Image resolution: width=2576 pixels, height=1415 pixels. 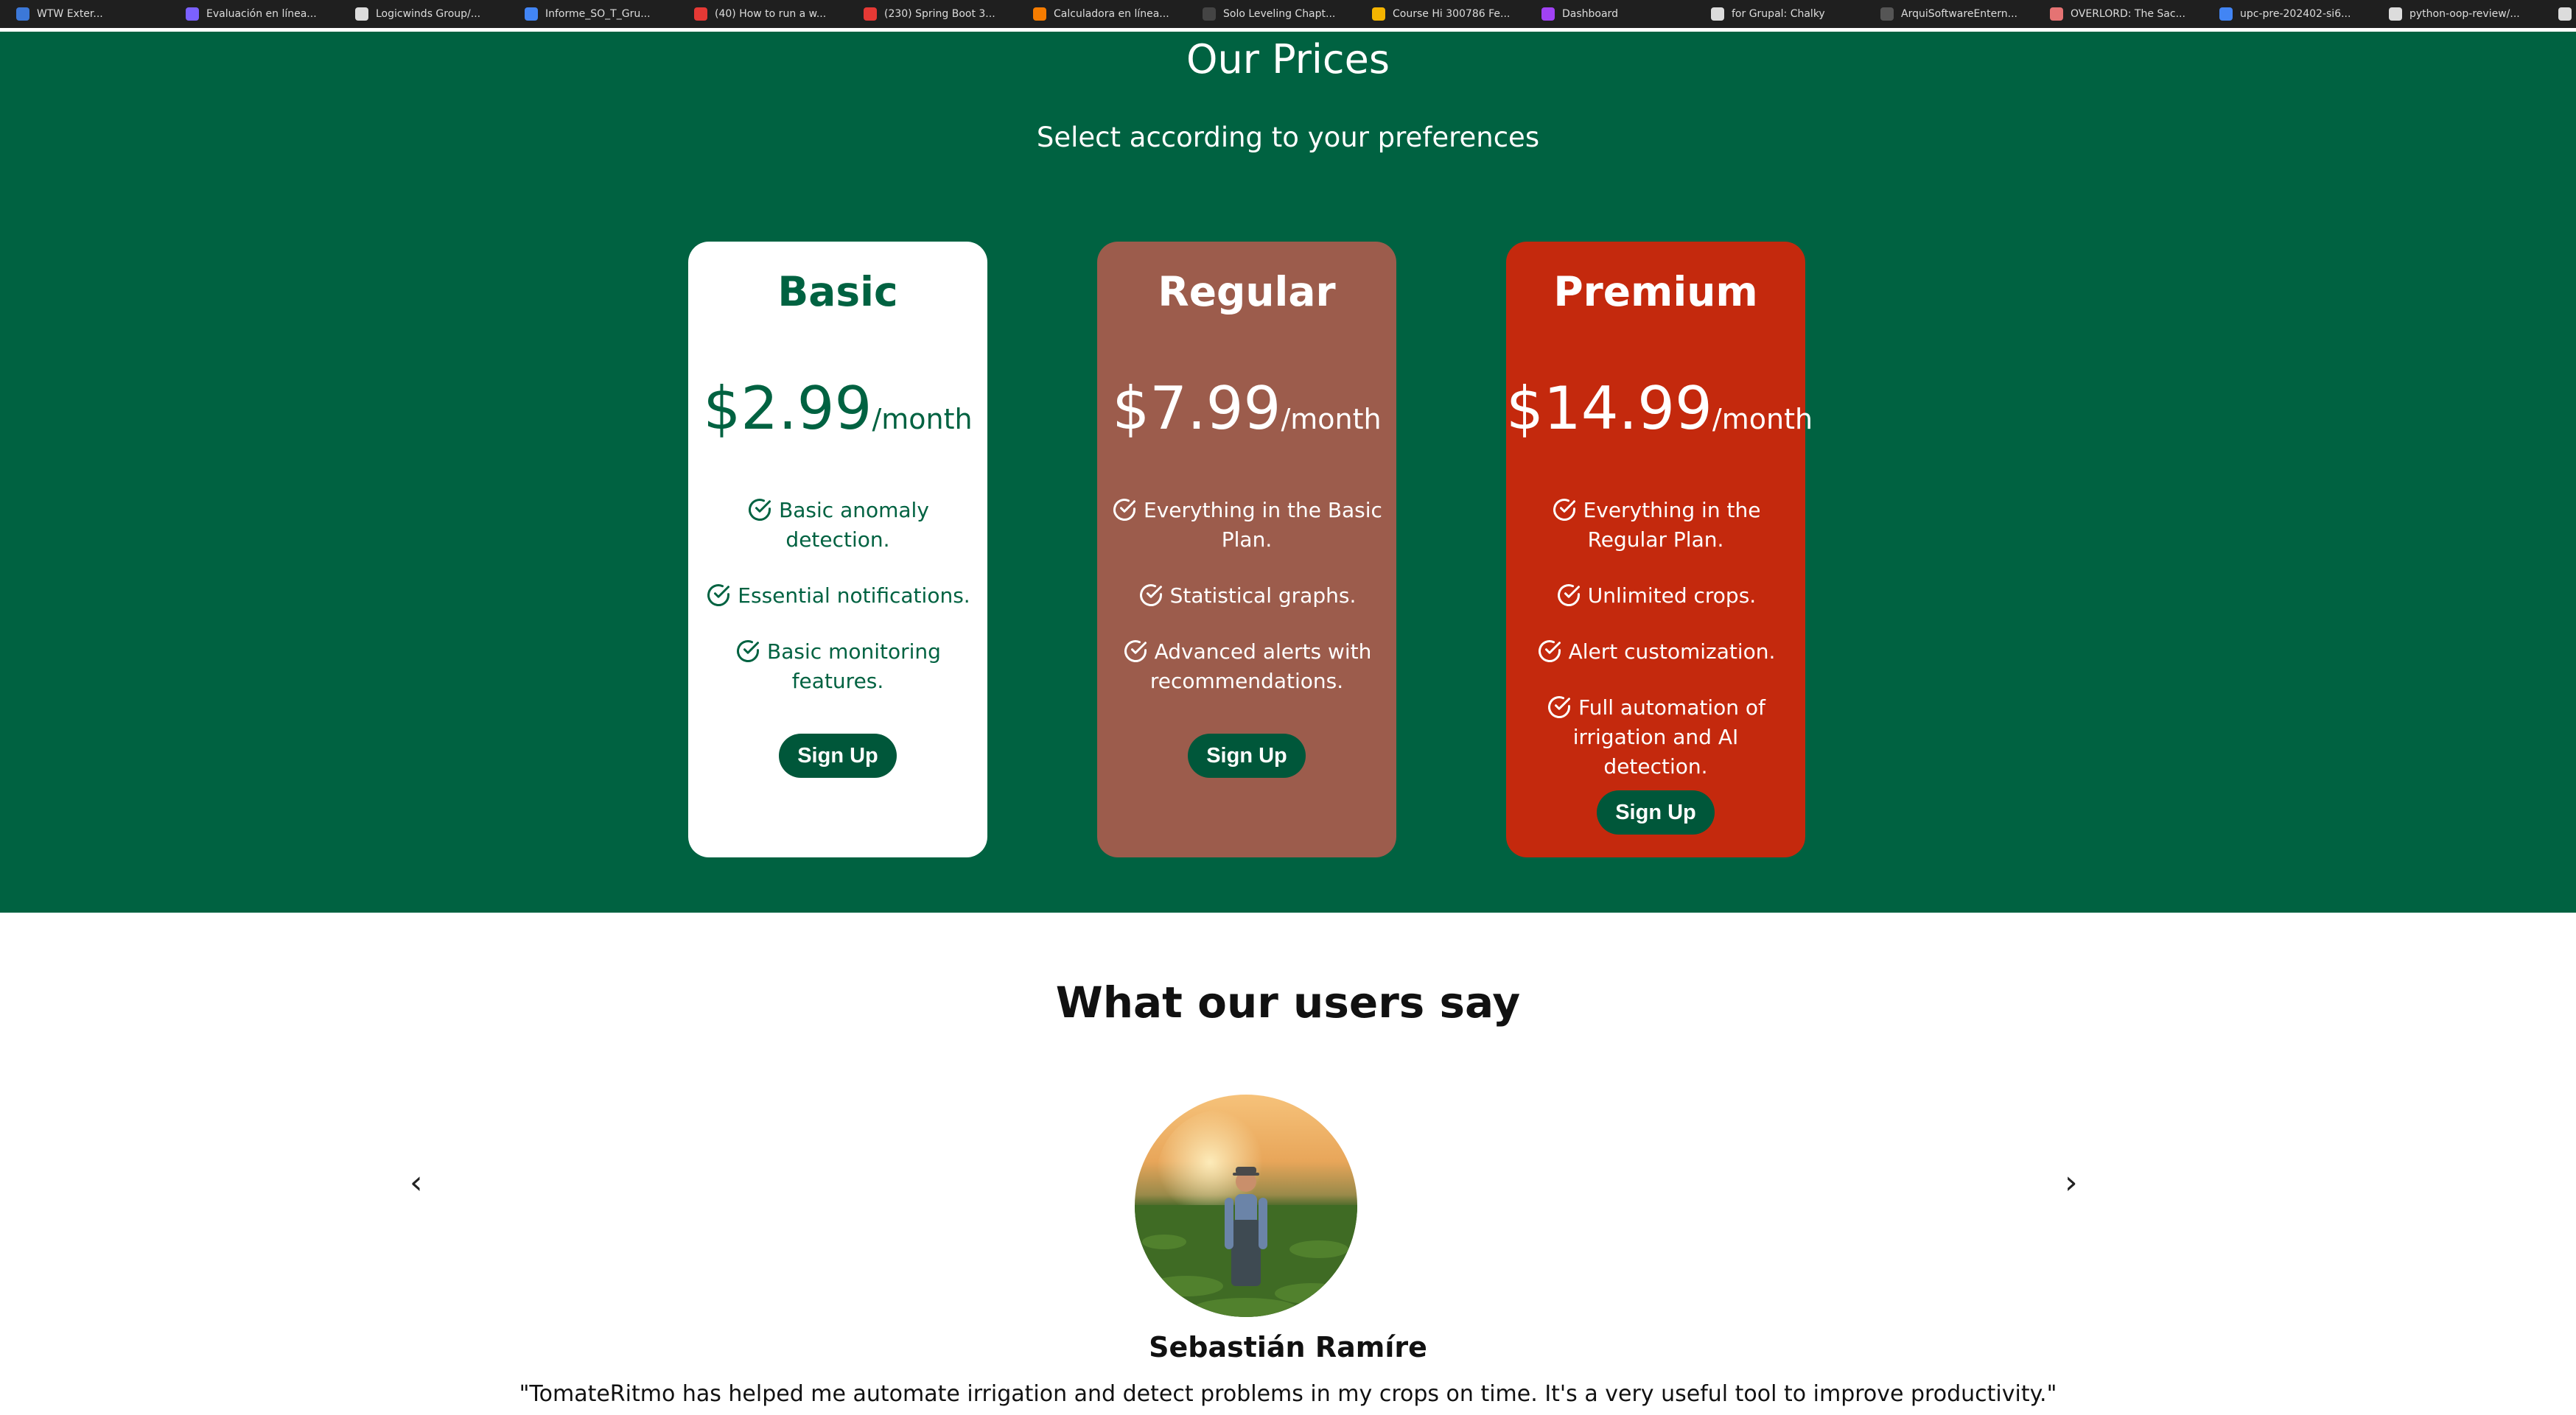 What do you see at coordinates (854, 666) in the screenshot?
I see `feature-text: Basic monitoring features.` at bounding box center [854, 666].